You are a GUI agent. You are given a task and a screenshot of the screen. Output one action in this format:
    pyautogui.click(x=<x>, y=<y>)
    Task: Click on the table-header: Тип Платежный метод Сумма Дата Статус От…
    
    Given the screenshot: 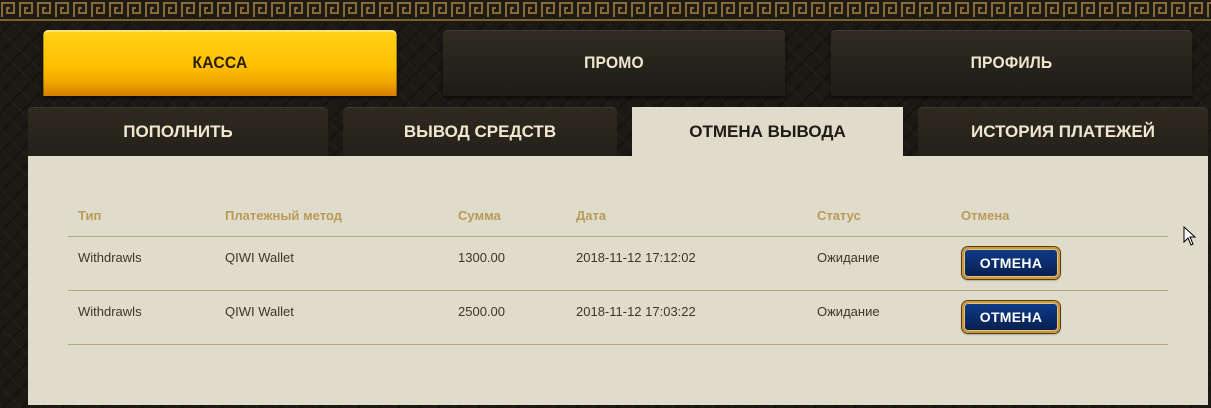 What is the action you would take?
    pyautogui.click(x=618, y=222)
    